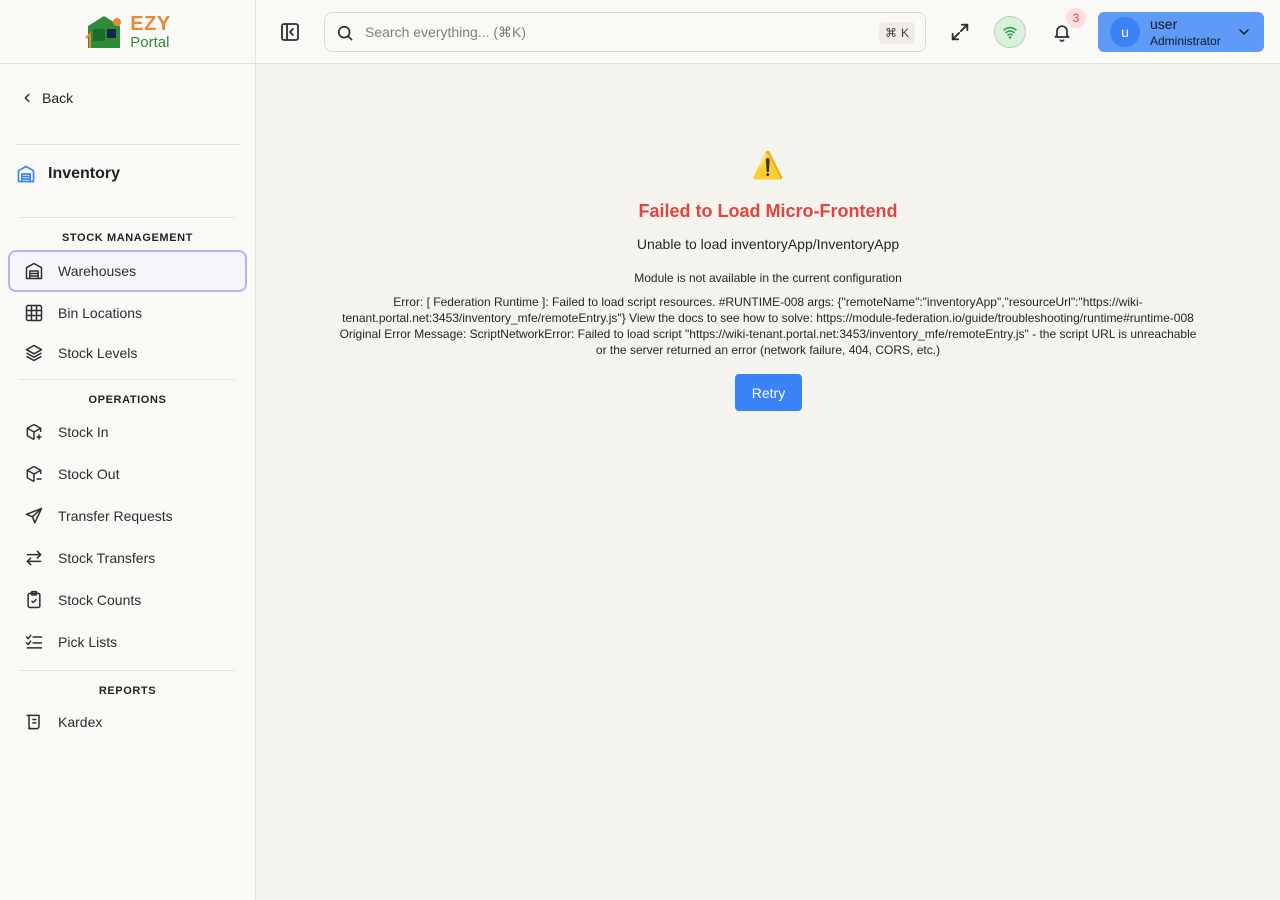  Describe the element at coordinates (768, 211) in the screenshot. I see `error-title: Failed to Load Micro-Frontend` at that location.